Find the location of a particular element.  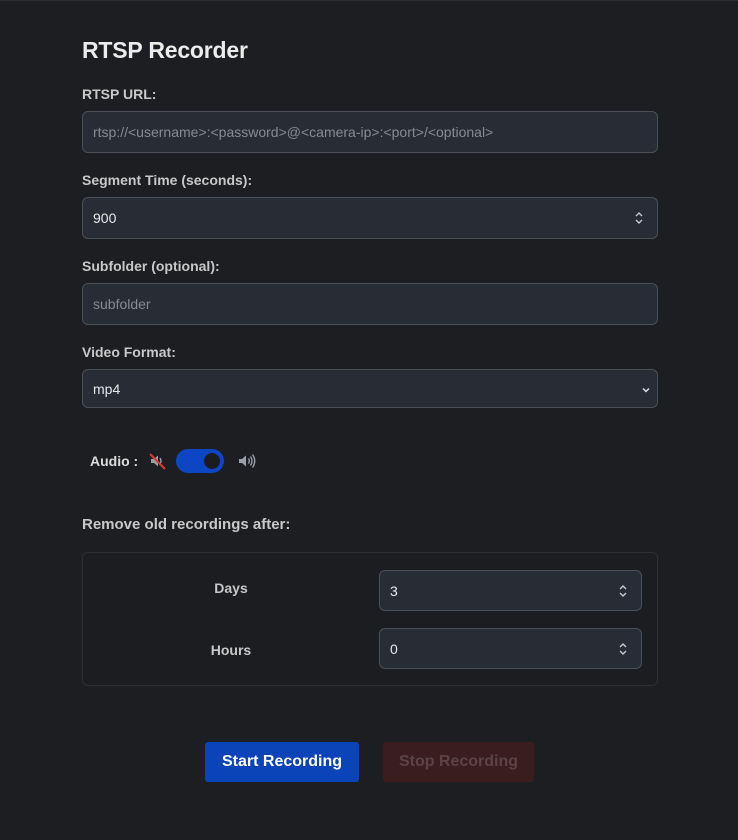

segment-time-stepper-icon is located at coordinates (639, 218).